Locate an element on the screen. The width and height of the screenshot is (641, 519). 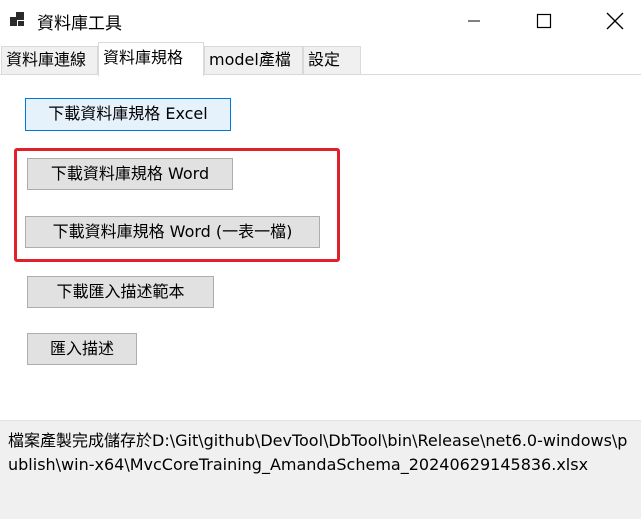
maximize-icon is located at coordinates (544, 21).